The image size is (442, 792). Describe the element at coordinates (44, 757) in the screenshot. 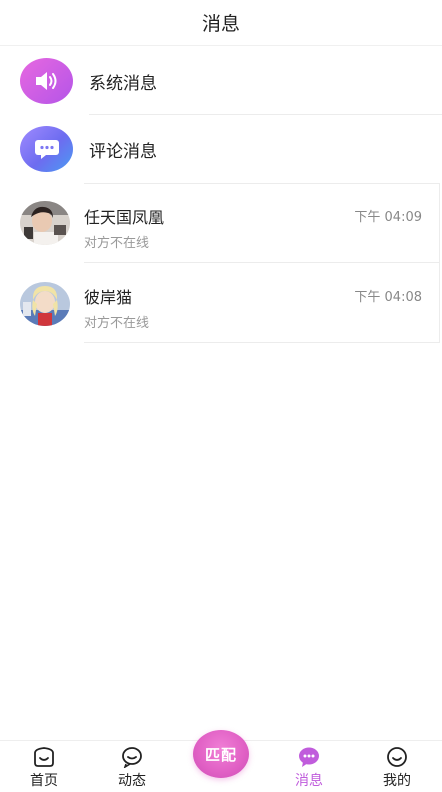

I see `home-icon` at that location.